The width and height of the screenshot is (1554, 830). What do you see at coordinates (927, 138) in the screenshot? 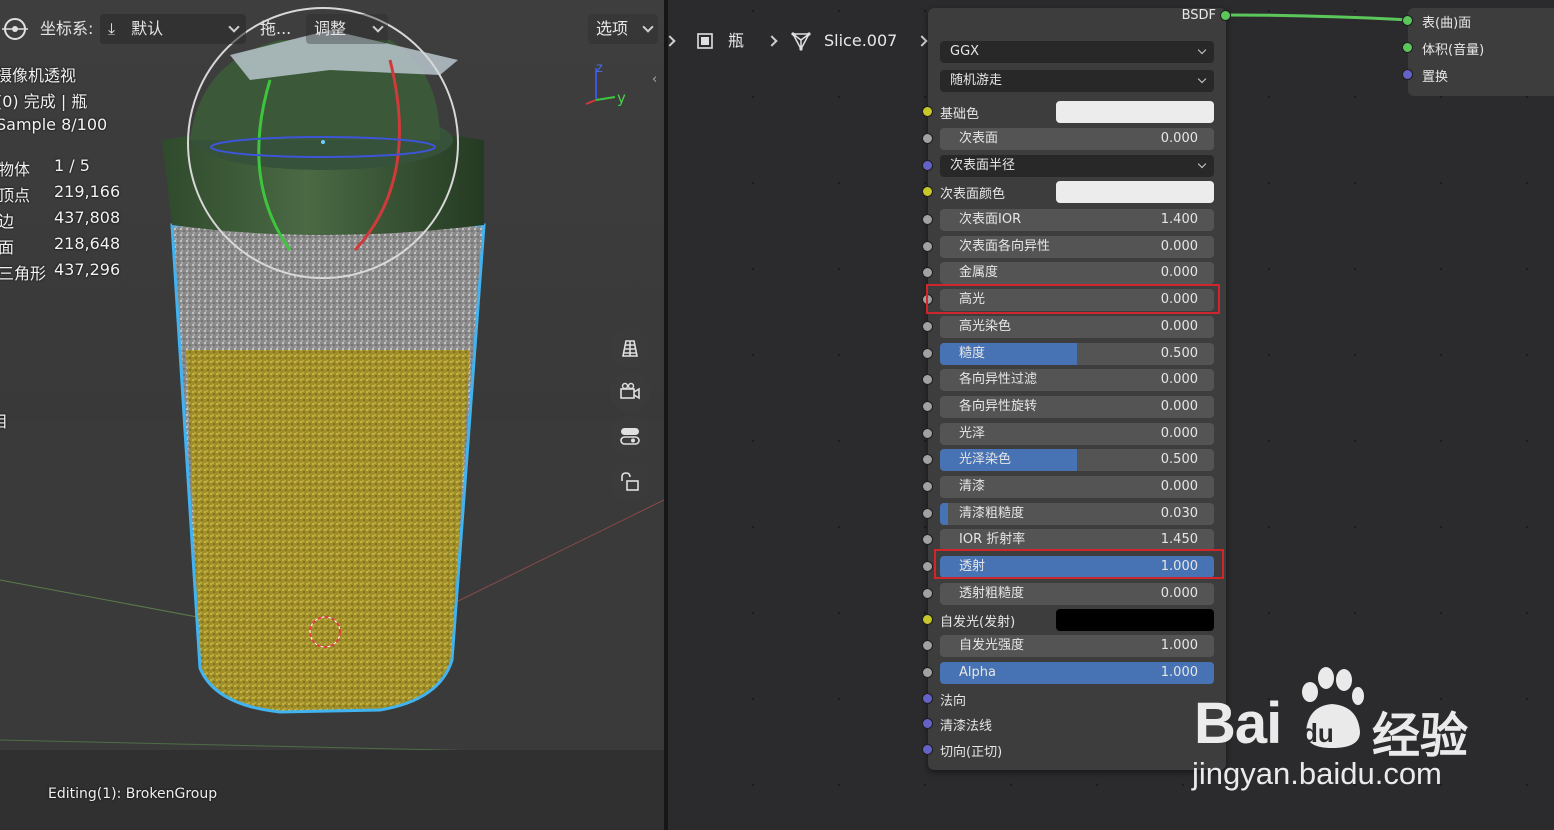
I see `subsurface-socket` at bounding box center [927, 138].